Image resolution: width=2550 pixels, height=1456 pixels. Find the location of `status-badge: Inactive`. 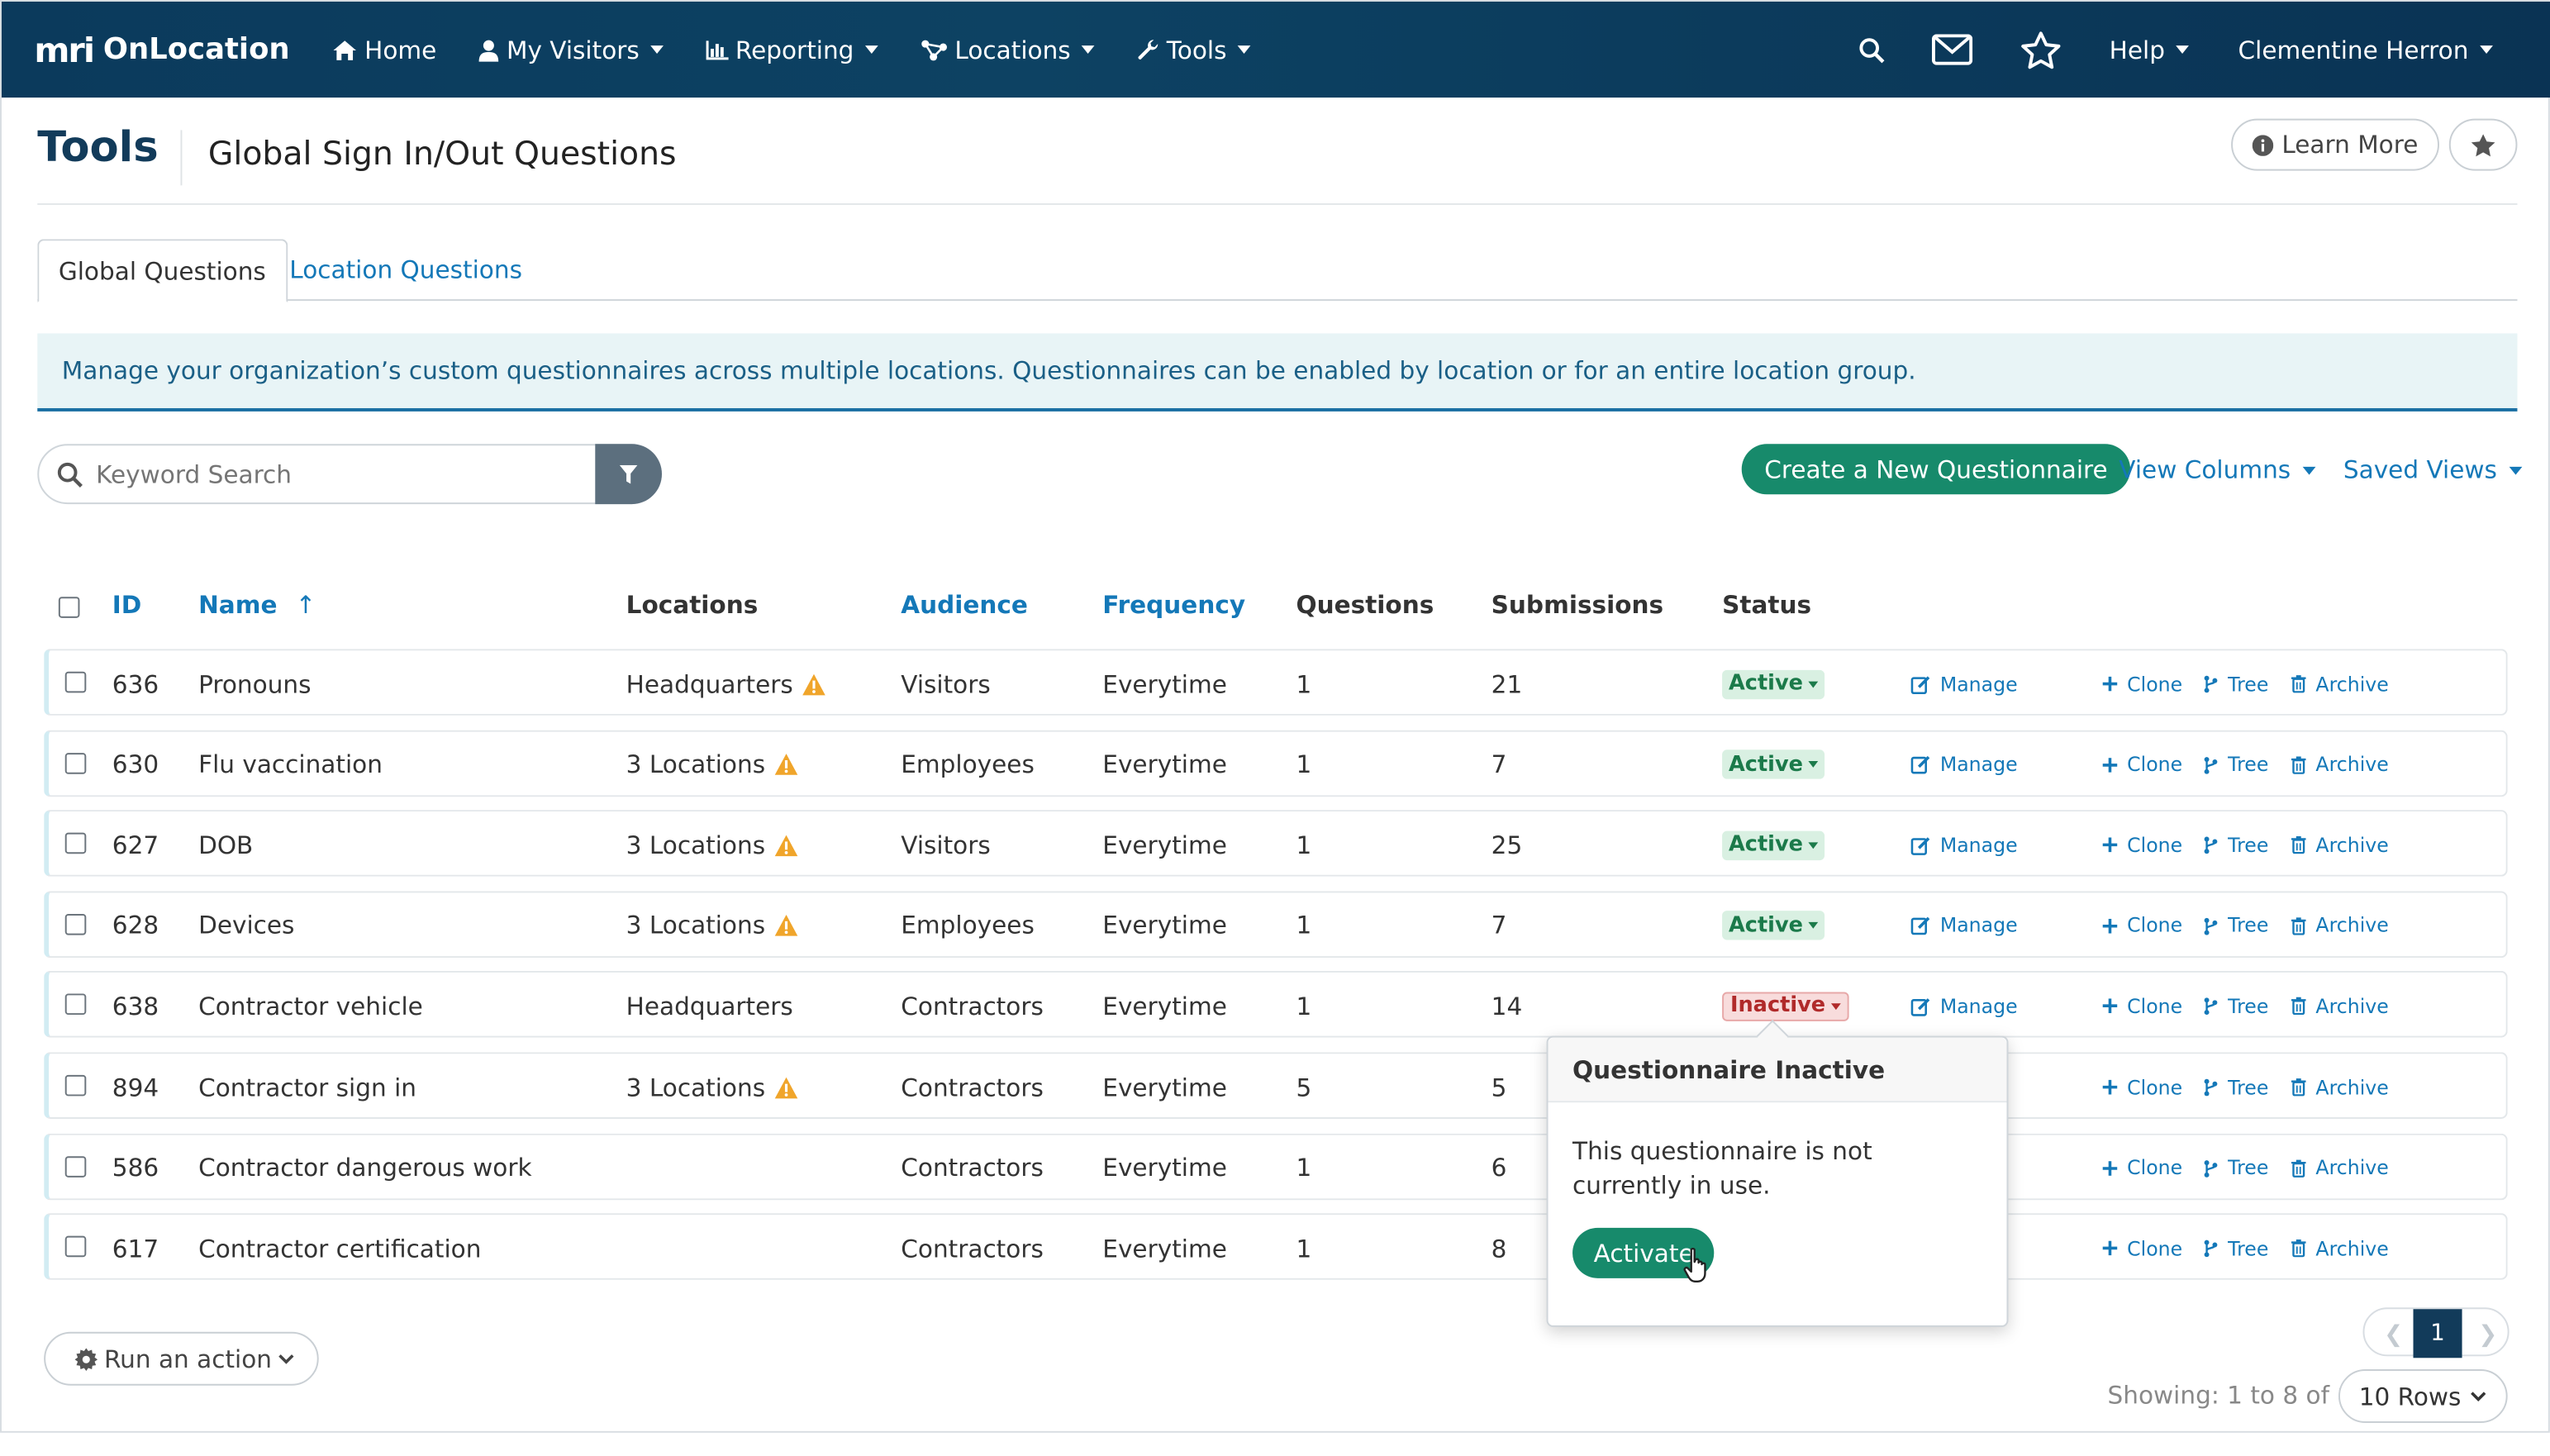

status-badge: Inactive is located at coordinates (1785, 1006).